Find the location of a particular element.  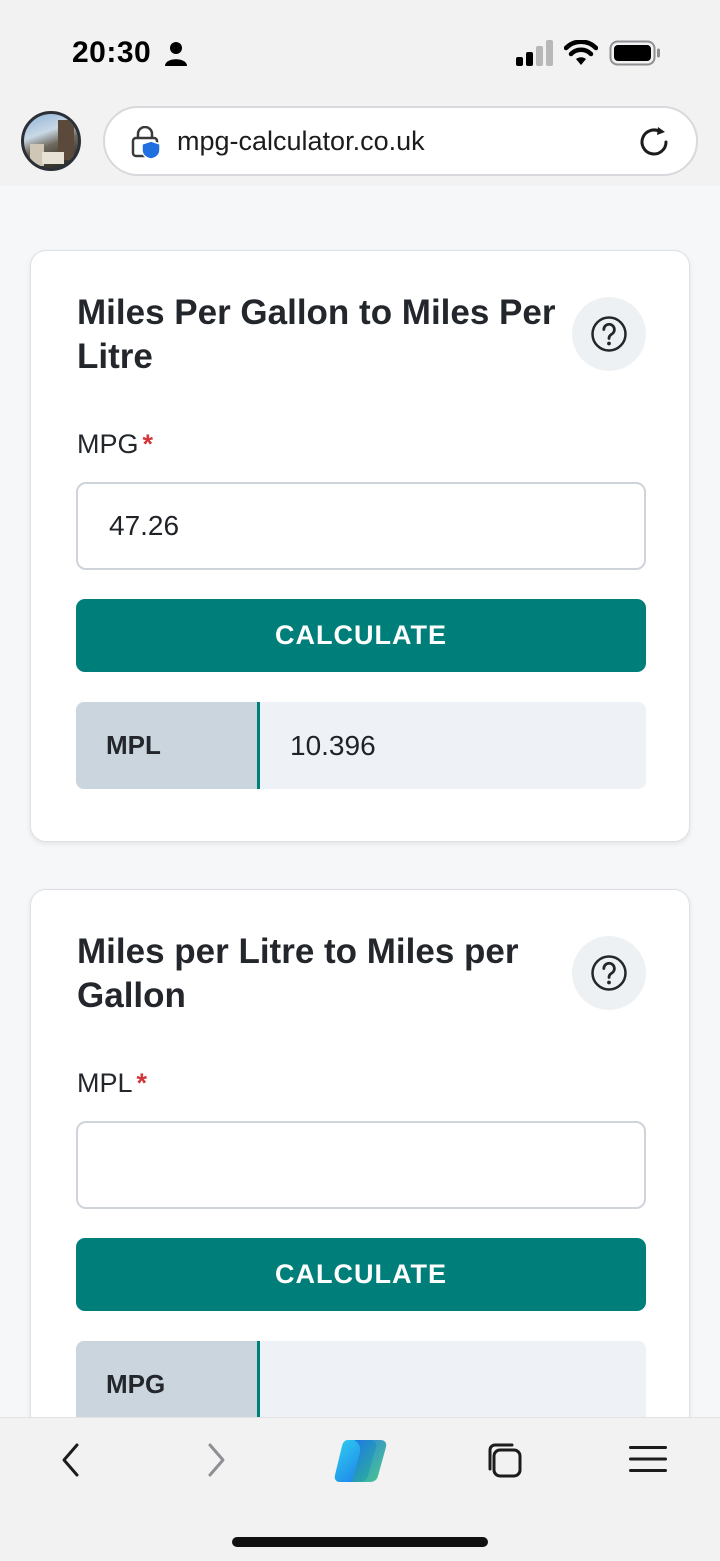

result-row: MPL 10.396 is located at coordinates (361, 745).